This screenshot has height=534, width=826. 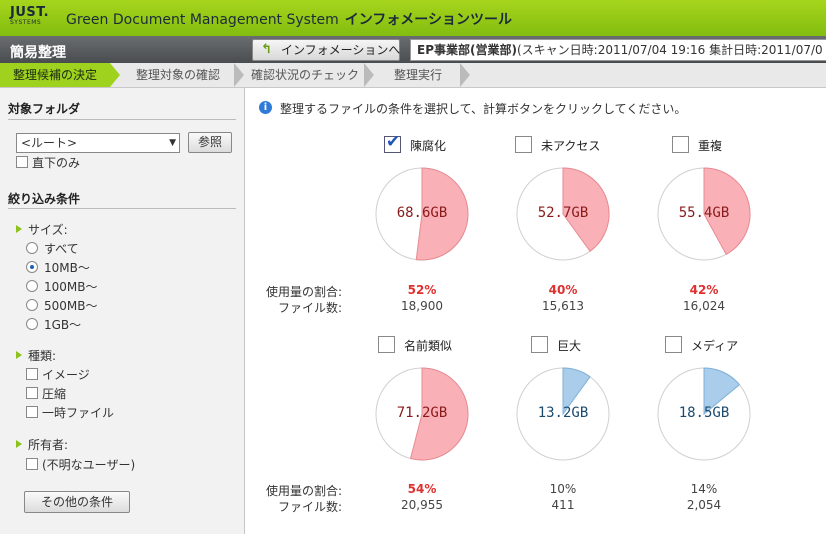 What do you see at coordinates (428, 20) in the screenshot?
I see `app-title-subtitle: インフォメーションツール` at bounding box center [428, 20].